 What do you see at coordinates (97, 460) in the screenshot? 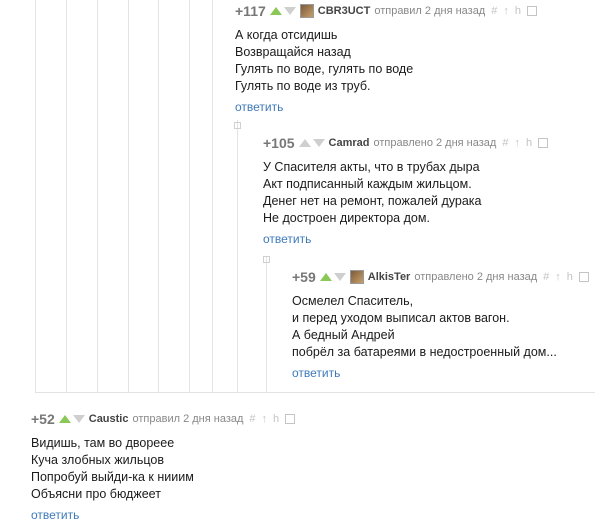
I see `comment-line: Куча злобных жильцов` at bounding box center [97, 460].